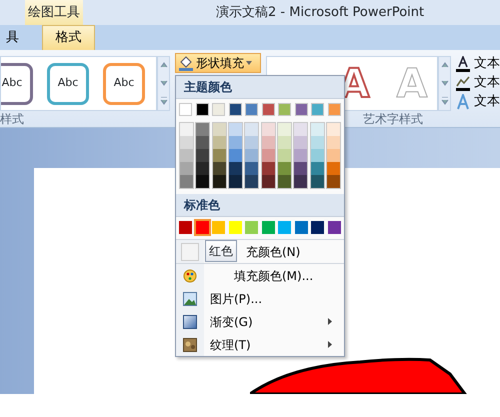  I want to click on texture-icon, so click(190, 345).